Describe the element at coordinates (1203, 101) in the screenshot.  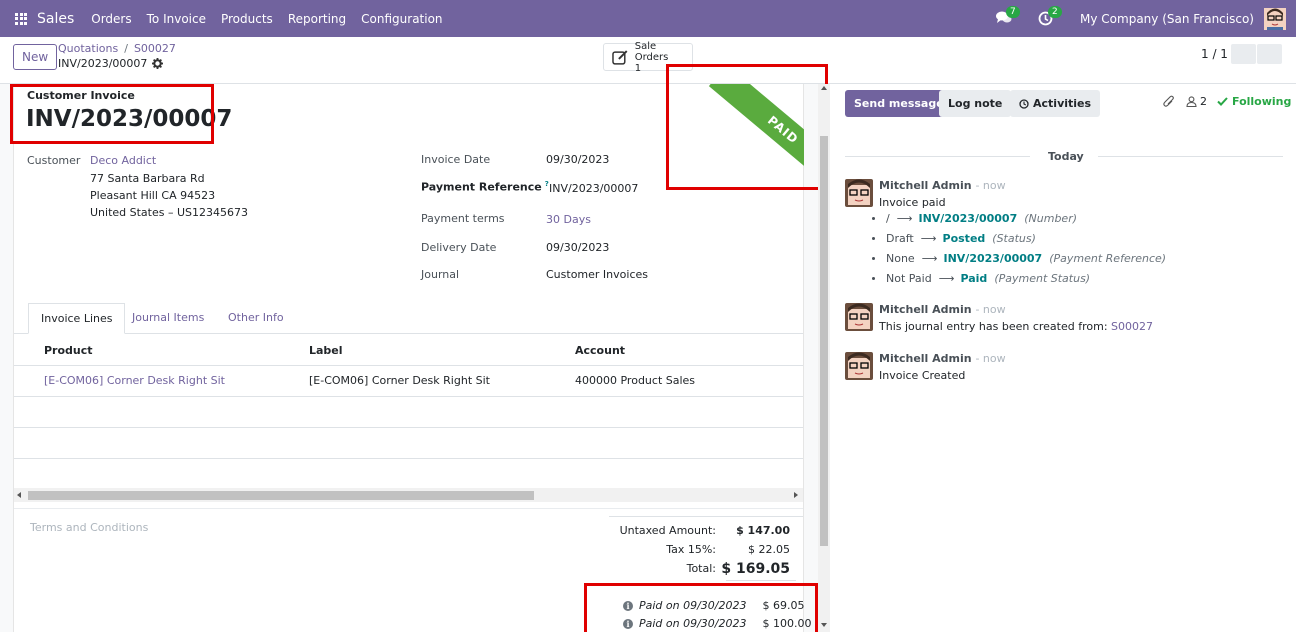
I see `followers-count: 2` at that location.